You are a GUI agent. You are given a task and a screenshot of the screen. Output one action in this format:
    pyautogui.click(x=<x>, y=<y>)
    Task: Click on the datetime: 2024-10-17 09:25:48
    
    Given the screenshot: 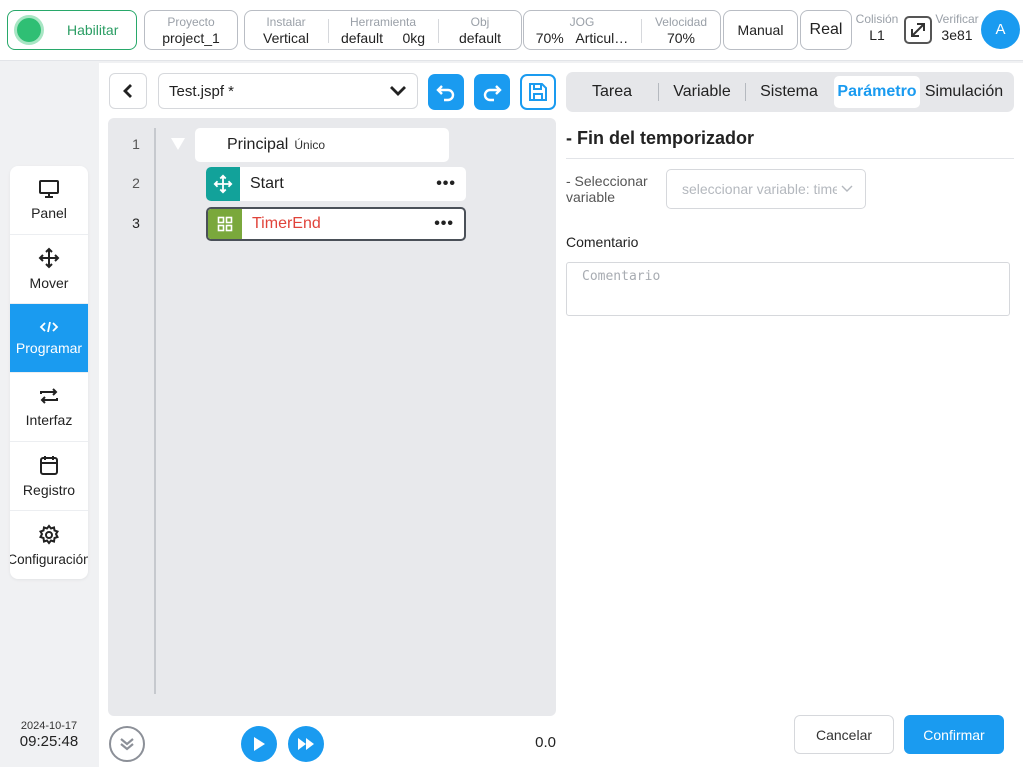 What is the action you would take?
    pyautogui.click(x=49, y=735)
    